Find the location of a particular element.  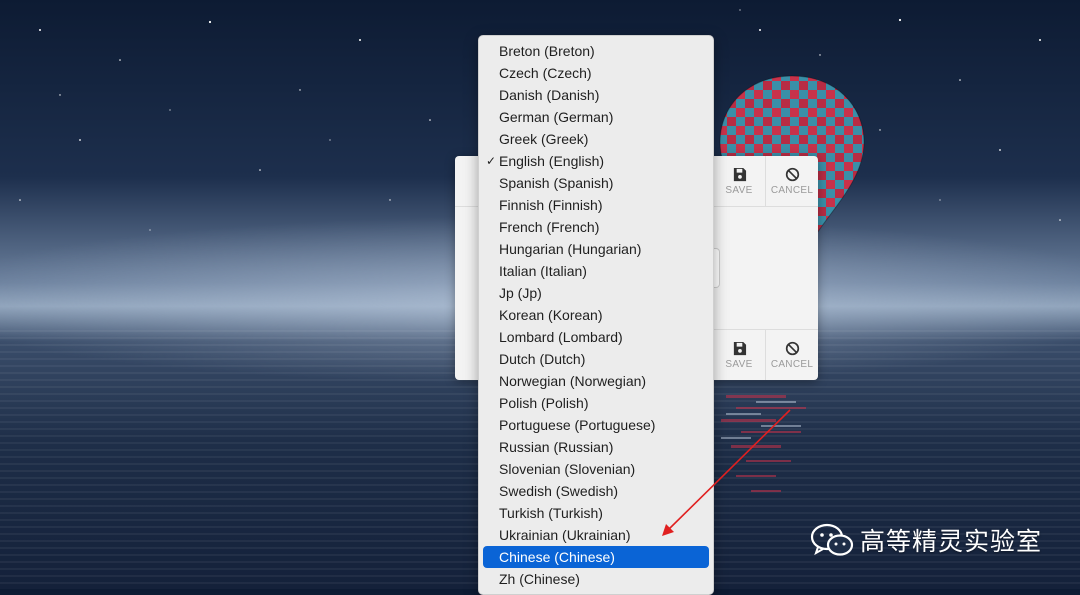

save-button: SAVE is located at coordinates (738, 181).